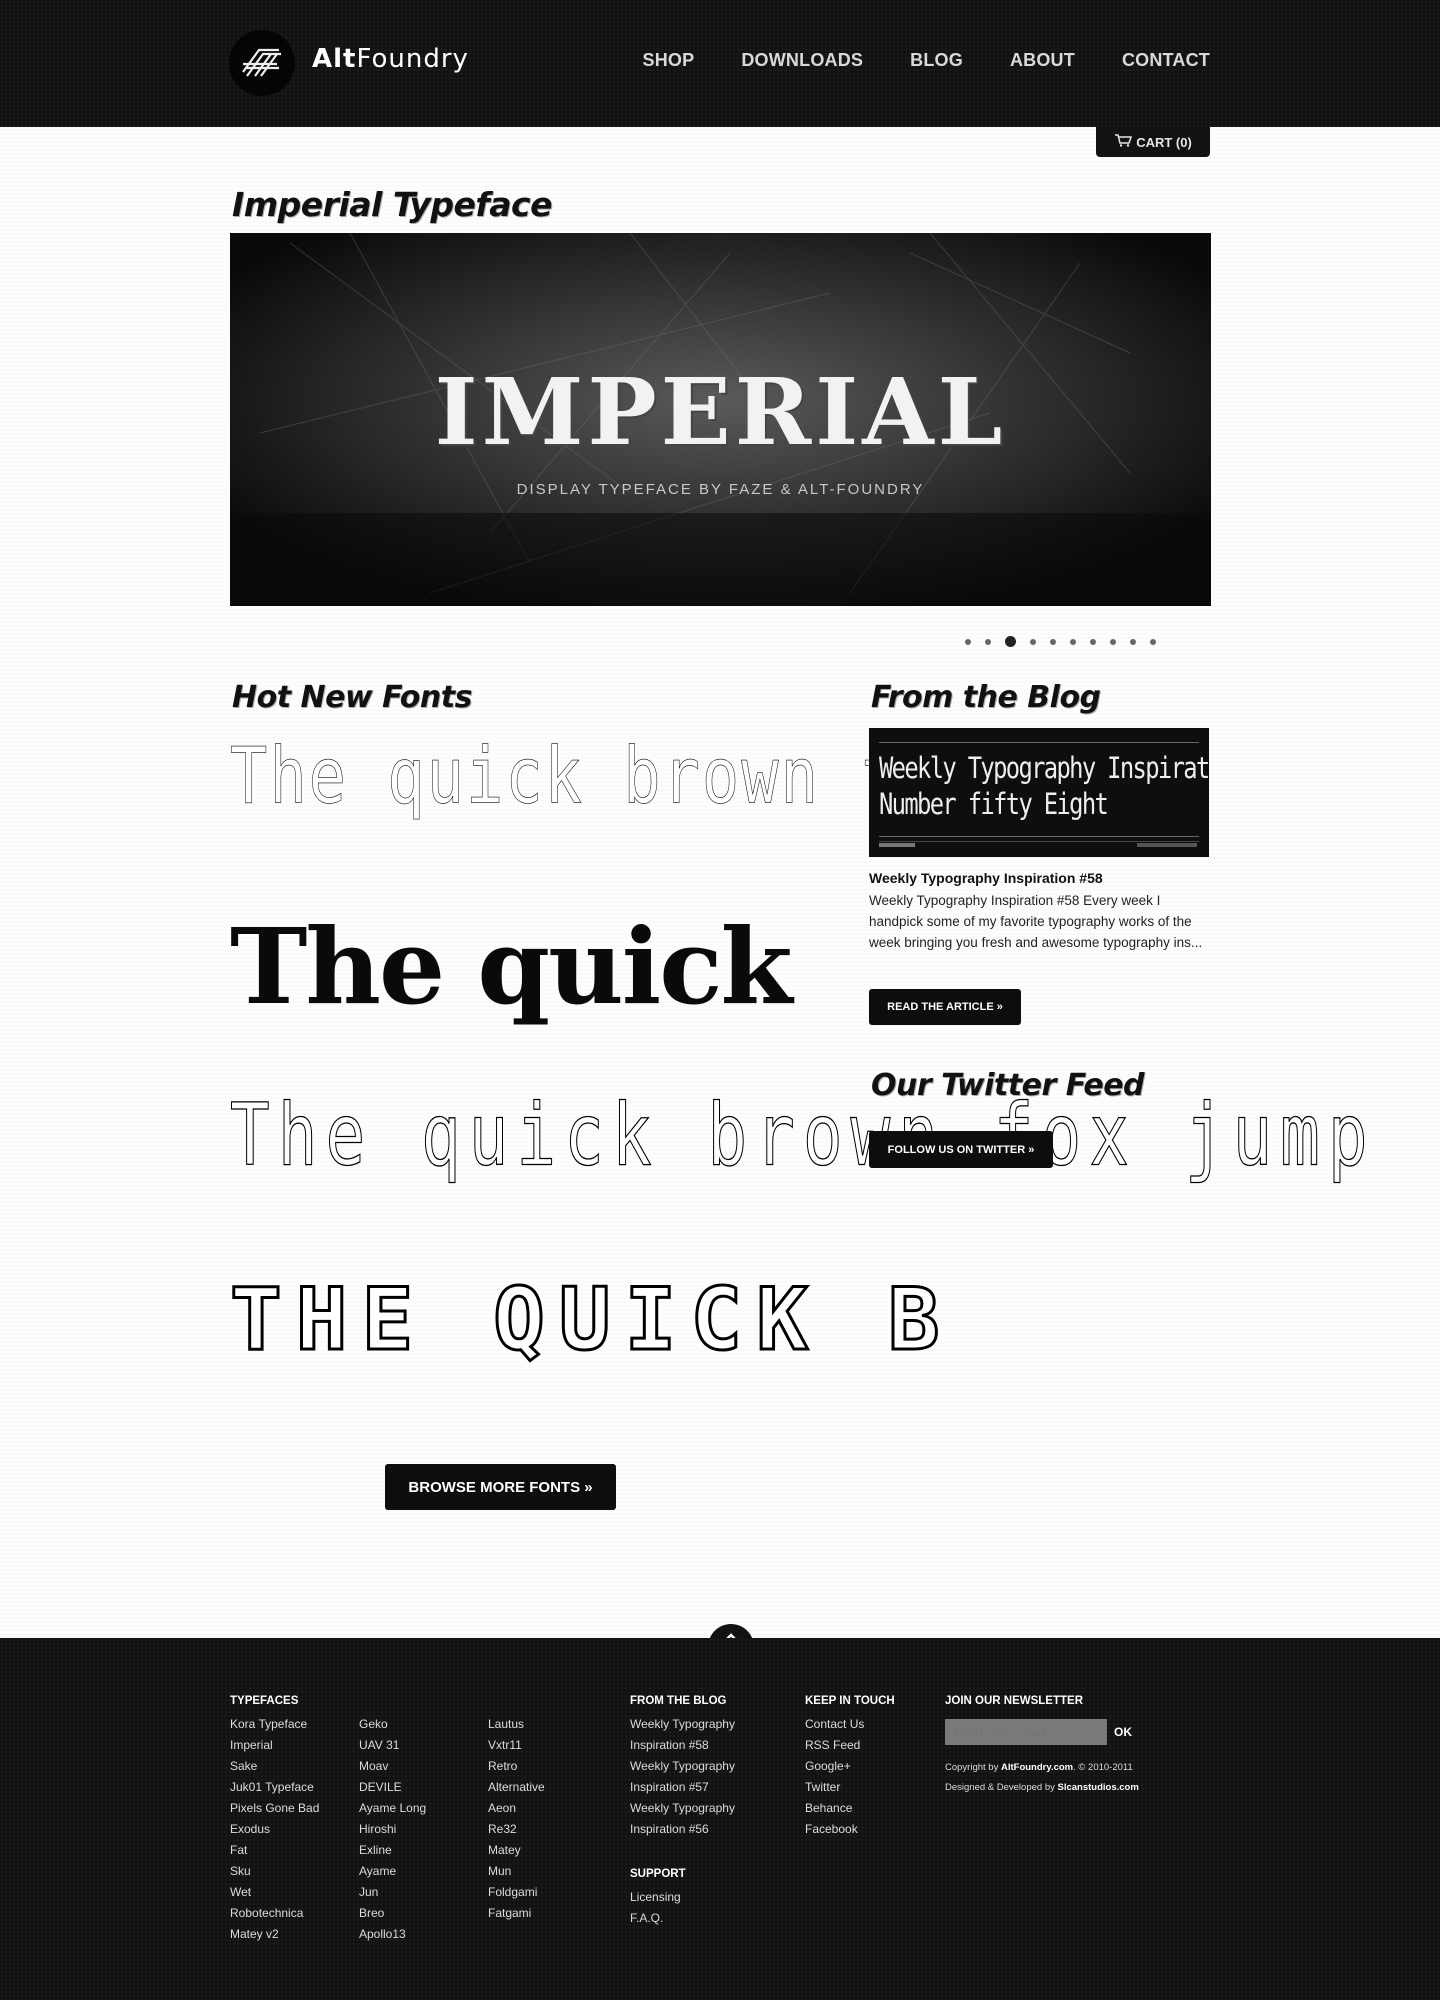 The image size is (1440, 2000). Describe the element at coordinates (516, 1913) in the screenshot. I see `typeface-link: Fatgami` at that location.